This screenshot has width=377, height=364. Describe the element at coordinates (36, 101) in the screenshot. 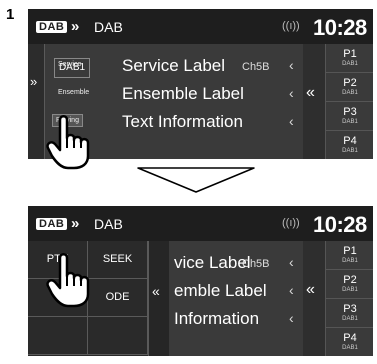

I see `open-menu-tab: »` at that location.